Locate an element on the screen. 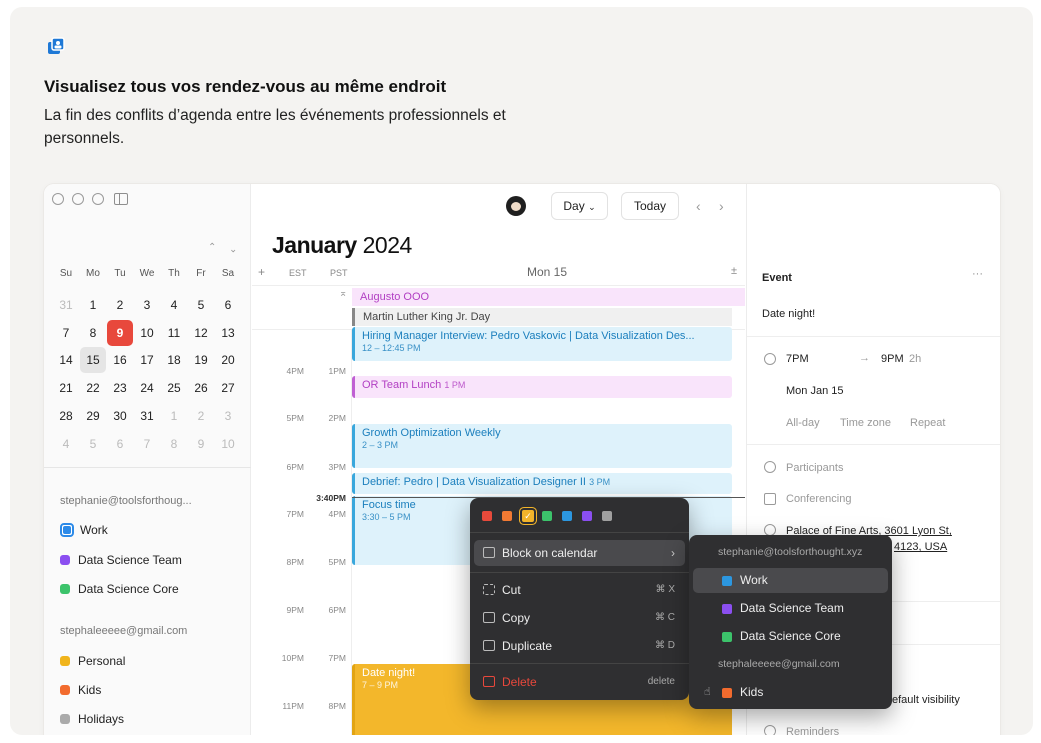  submenu-item-data-science-team: Data Science Team is located at coordinates (790, 608).